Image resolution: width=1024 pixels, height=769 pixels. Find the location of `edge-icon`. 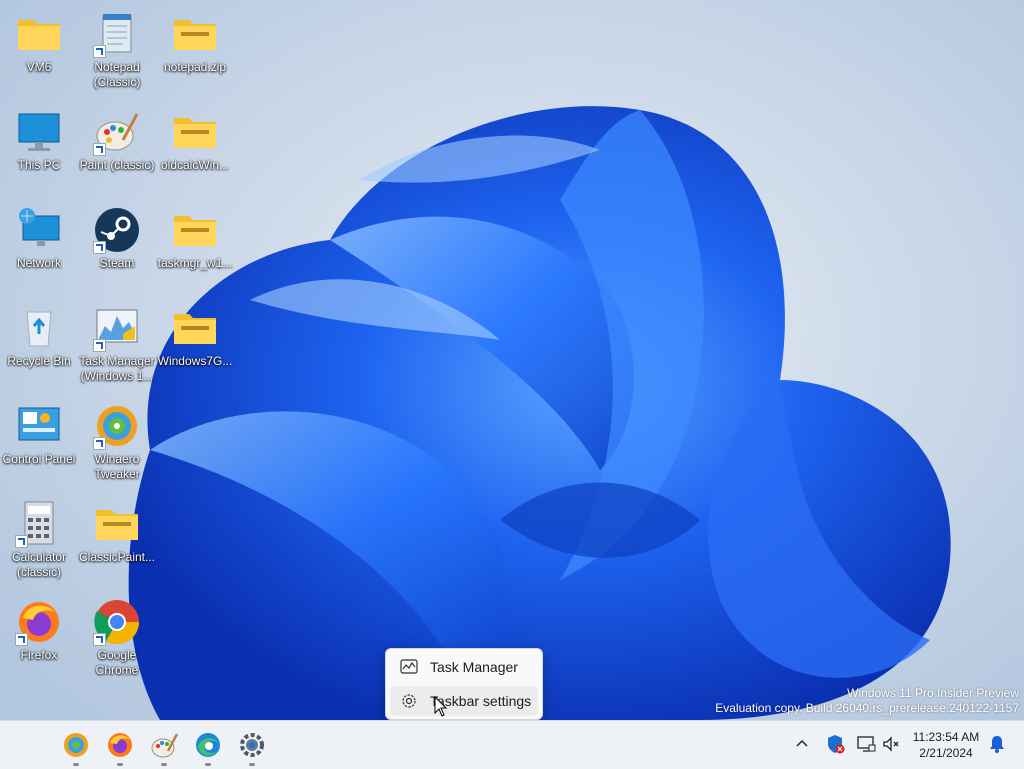

edge-icon is located at coordinates (208, 745).